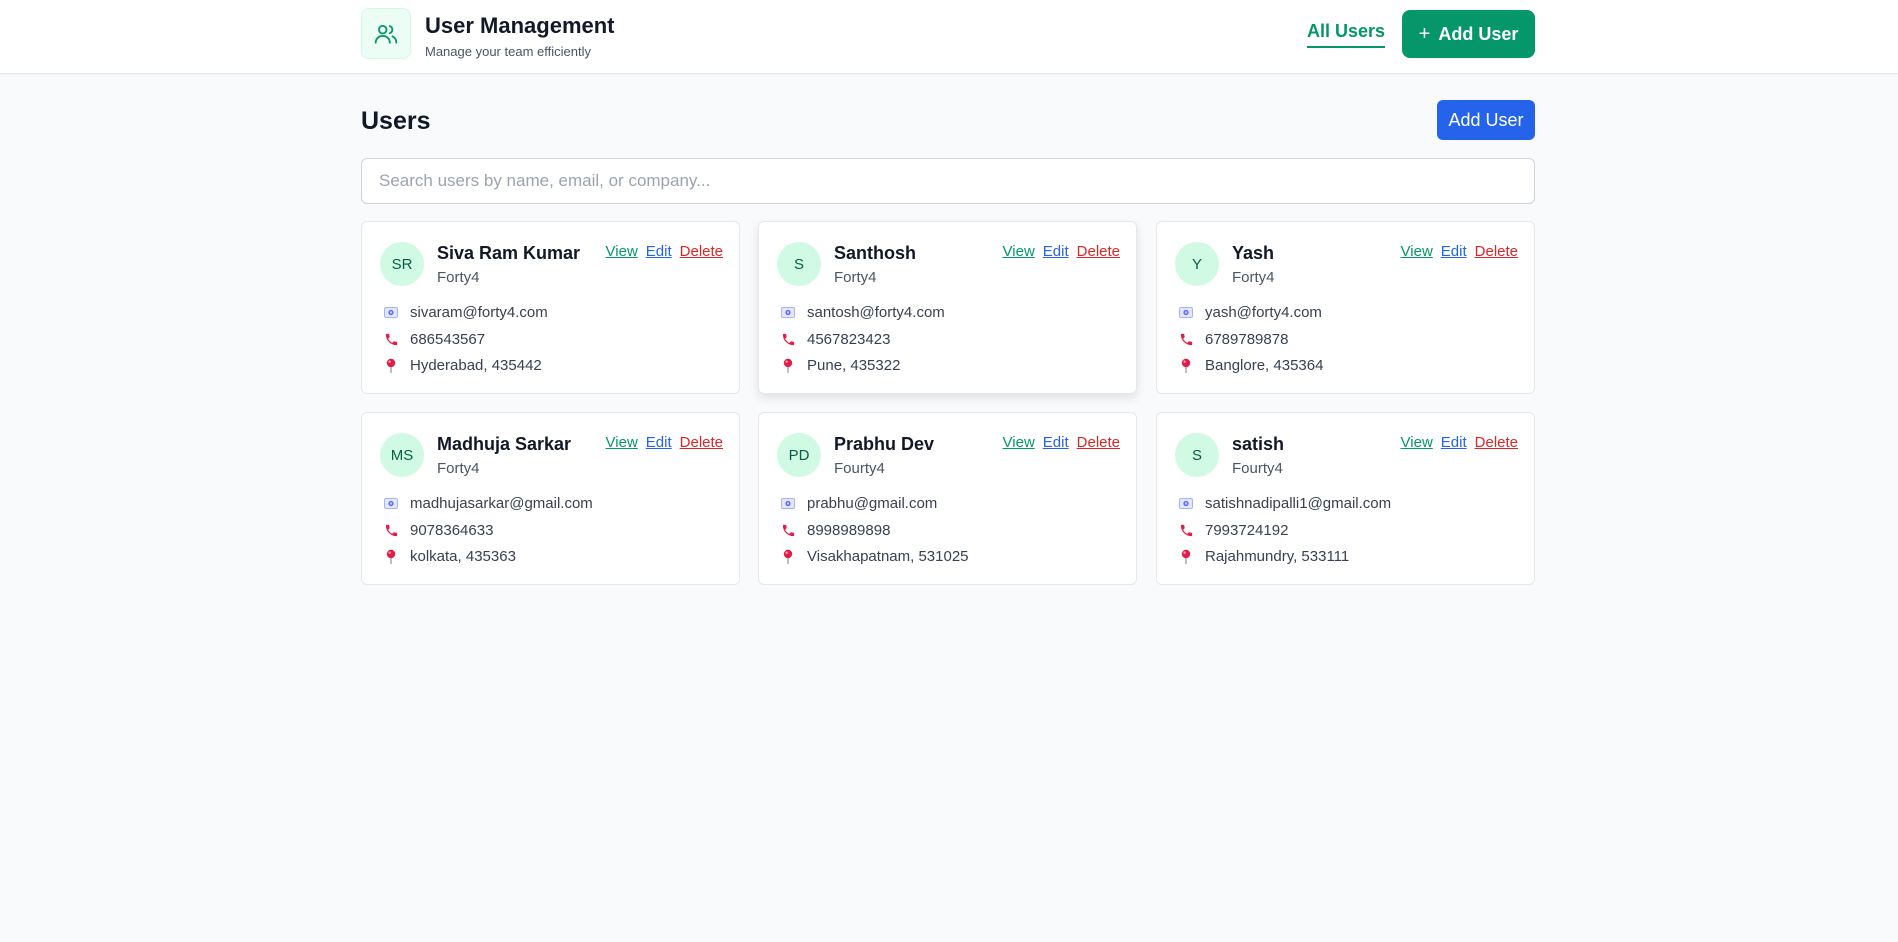  What do you see at coordinates (849, 339) in the screenshot?
I see `user-phone: 4567823423` at bounding box center [849, 339].